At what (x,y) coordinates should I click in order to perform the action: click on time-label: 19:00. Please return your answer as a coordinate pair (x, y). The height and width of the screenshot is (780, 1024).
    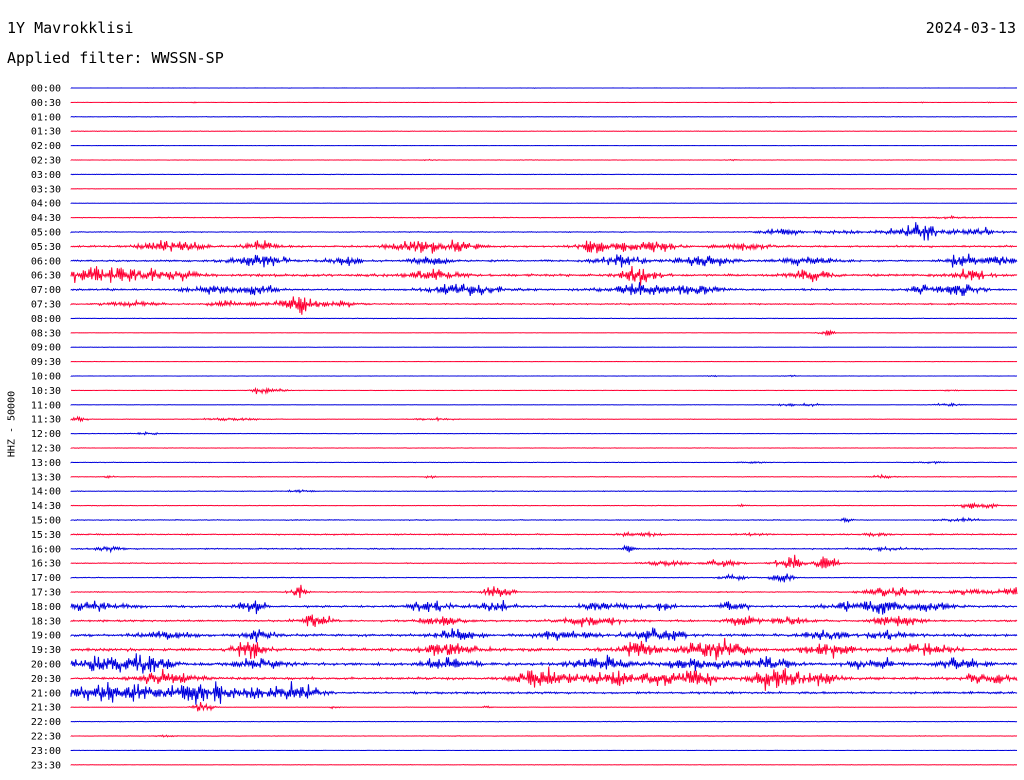
    Looking at the image, I should click on (46, 636).